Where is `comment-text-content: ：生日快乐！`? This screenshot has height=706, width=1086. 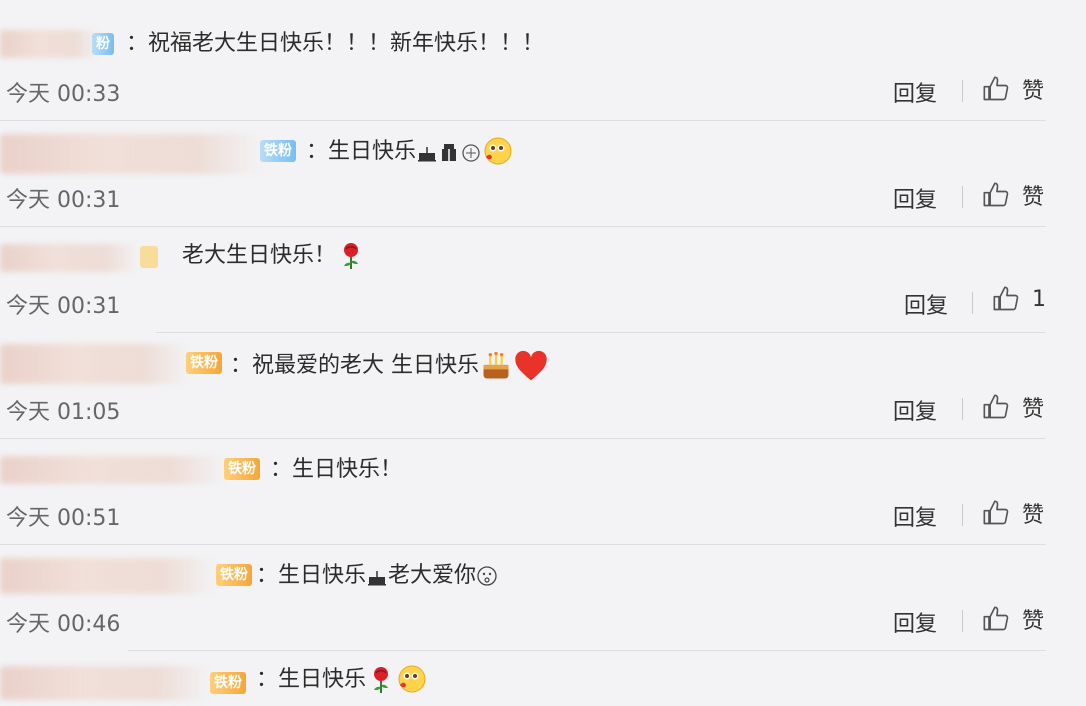
comment-text-content: ：生日快乐！ is located at coordinates (336, 469).